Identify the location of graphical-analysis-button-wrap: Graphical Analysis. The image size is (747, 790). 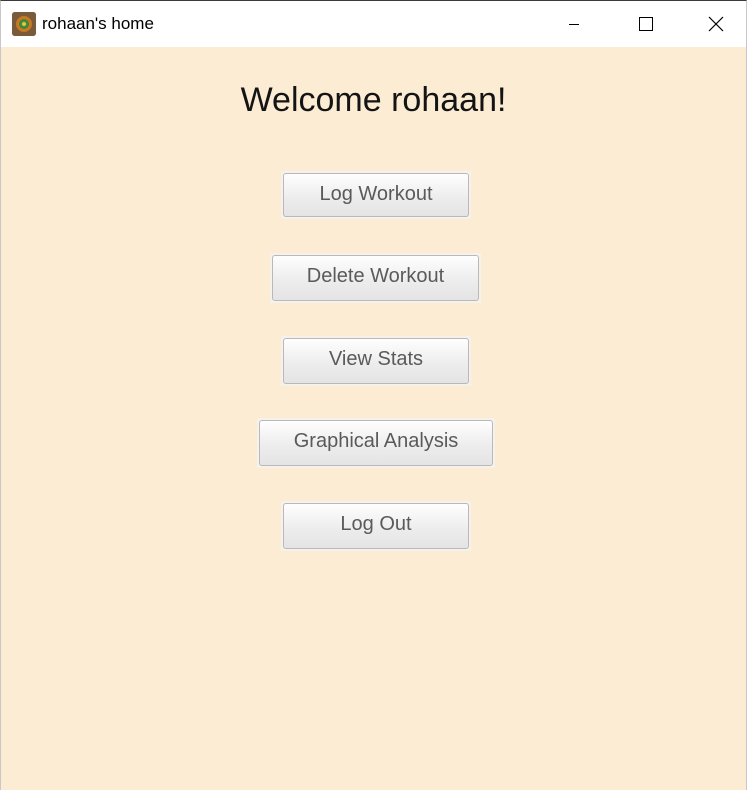
(376, 443).